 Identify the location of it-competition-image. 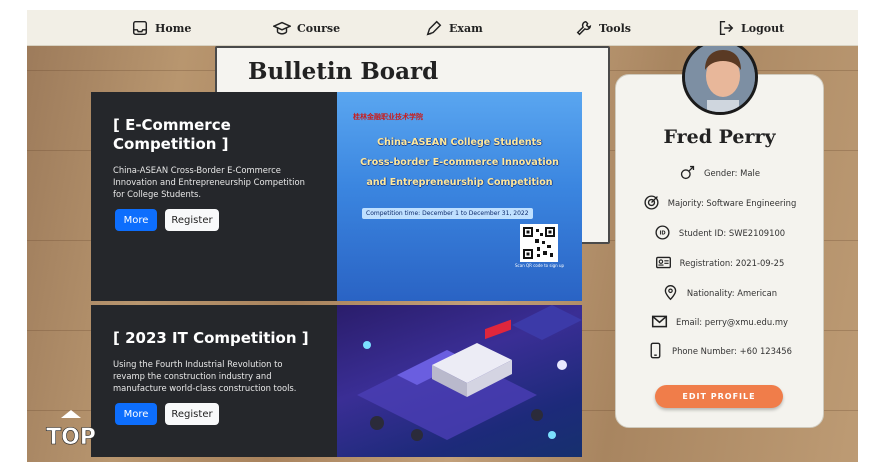
(459, 381).